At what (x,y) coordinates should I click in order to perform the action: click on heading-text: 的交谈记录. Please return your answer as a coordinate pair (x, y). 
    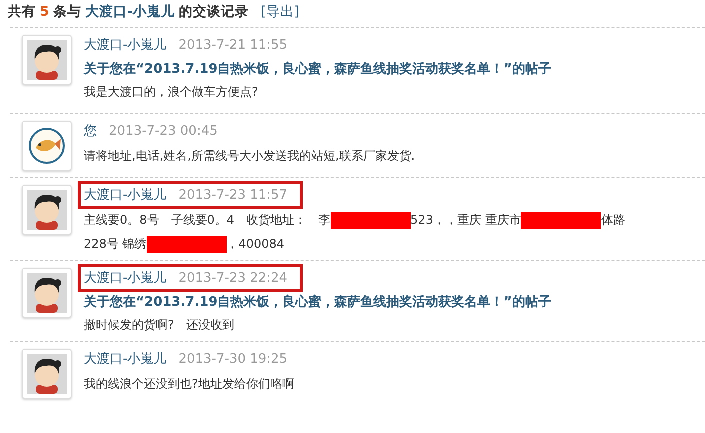
    Looking at the image, I should click on (214, 12).